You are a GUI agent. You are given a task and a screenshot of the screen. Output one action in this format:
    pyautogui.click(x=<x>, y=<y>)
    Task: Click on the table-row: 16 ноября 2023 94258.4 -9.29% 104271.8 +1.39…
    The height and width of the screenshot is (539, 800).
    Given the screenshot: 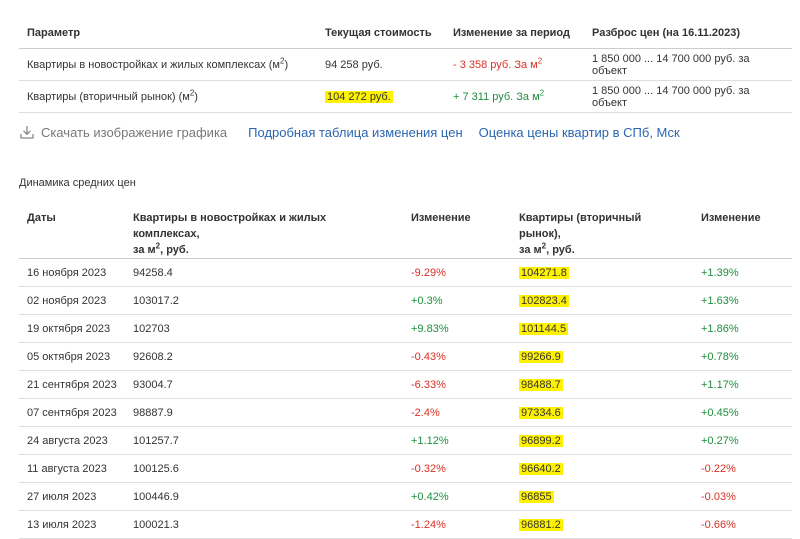 What is the action you would take?
    pyautogui.click(x=405, y=272)
    